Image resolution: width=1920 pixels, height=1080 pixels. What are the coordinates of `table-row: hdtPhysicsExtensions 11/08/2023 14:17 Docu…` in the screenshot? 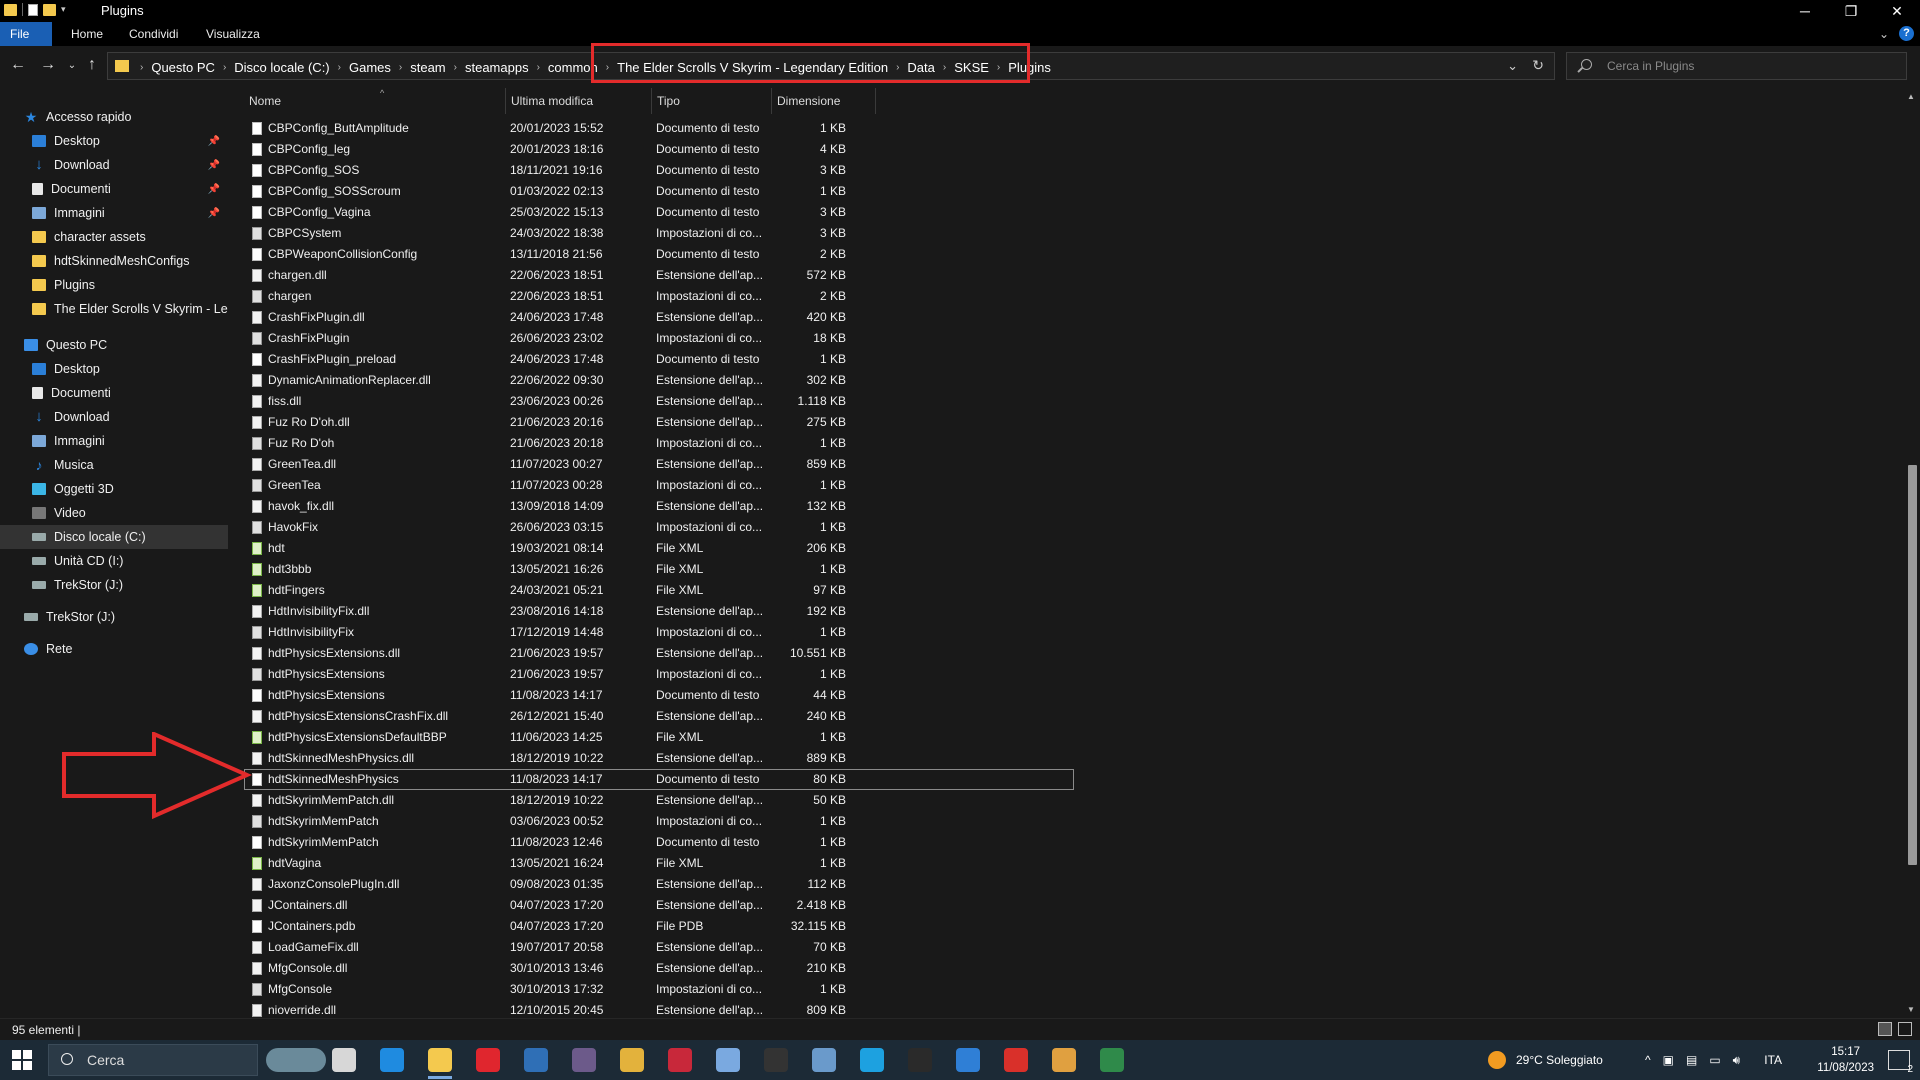 It's located at (659, 695).